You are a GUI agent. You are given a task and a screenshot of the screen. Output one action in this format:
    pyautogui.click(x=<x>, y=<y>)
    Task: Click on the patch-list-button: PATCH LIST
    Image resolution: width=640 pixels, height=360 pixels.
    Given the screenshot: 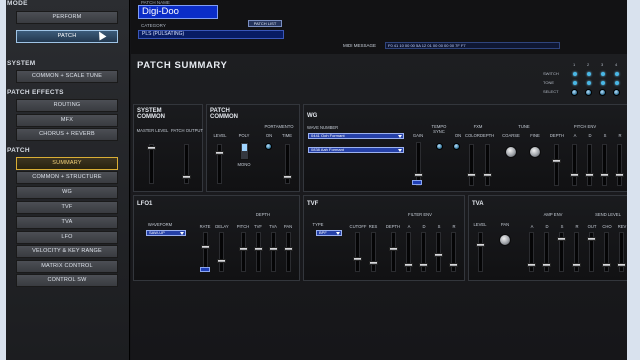 What is the action you would take?
    pyautogui.click(x=265, y=23)
    